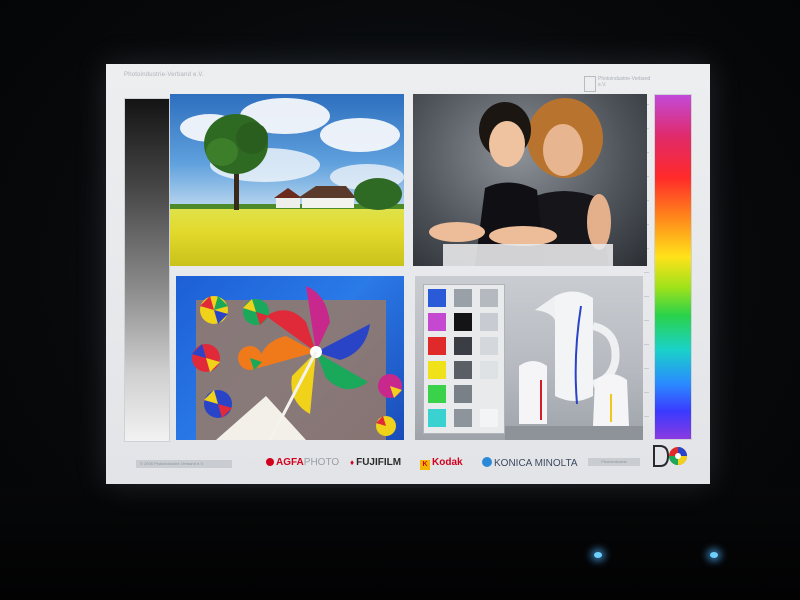  I want to click on konica-globe-icon, so click(487, 462).